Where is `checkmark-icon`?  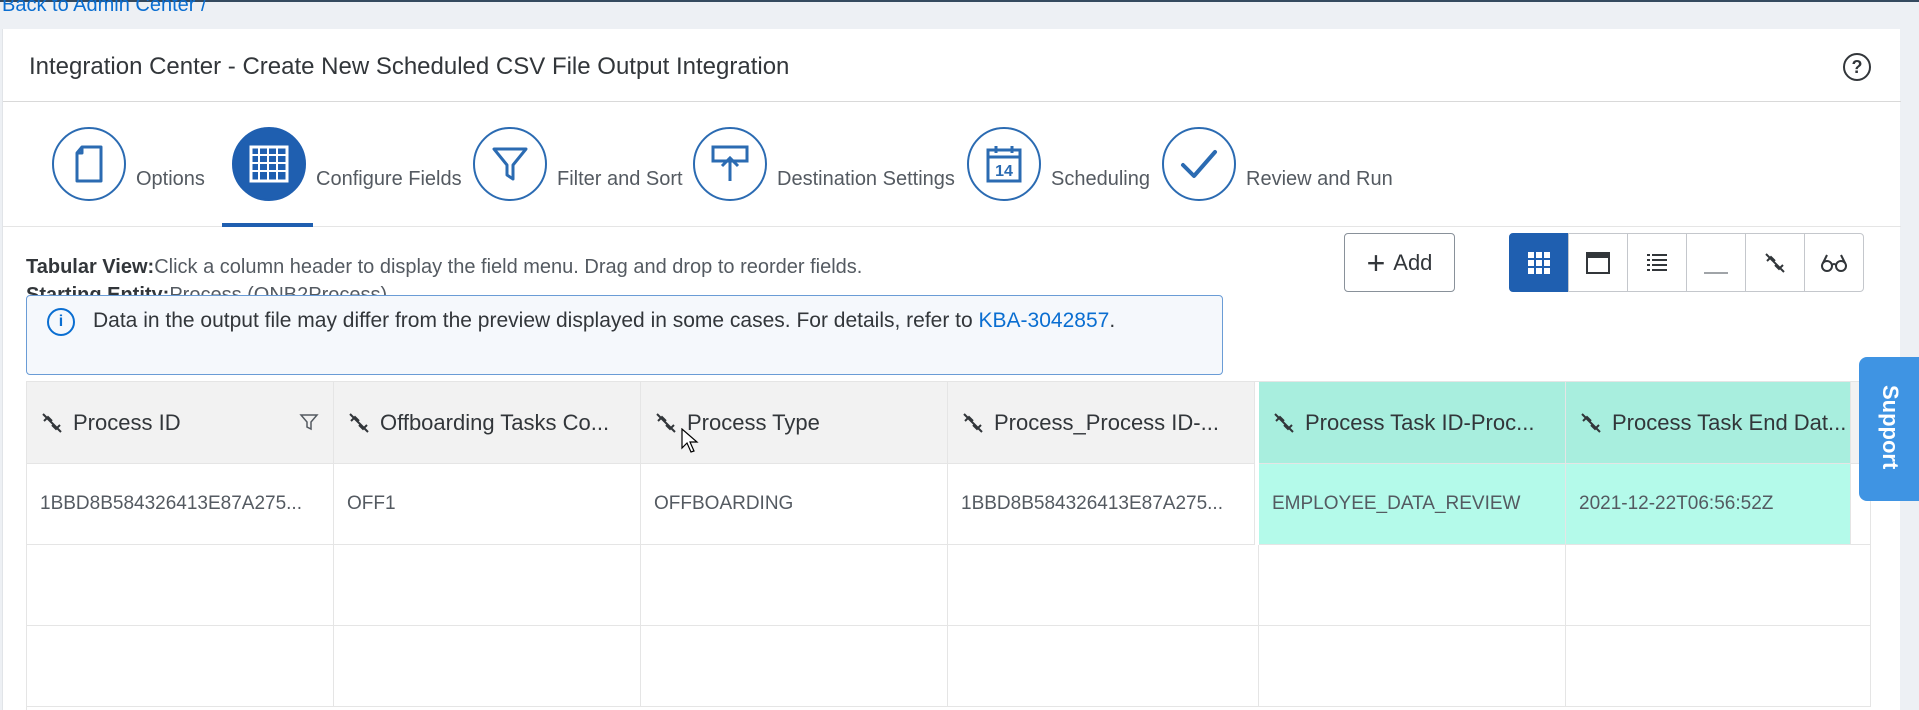 checkmark-icon is located at coordinates (1199, 164).